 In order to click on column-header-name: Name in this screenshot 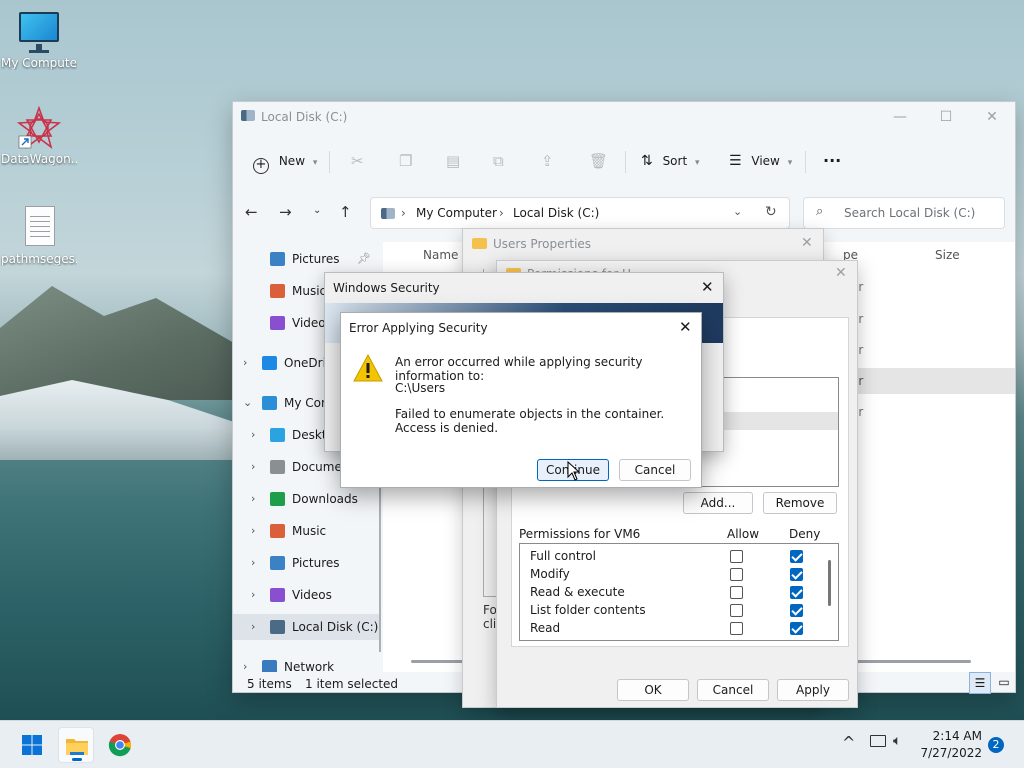, I will do `click(440, 255)`.